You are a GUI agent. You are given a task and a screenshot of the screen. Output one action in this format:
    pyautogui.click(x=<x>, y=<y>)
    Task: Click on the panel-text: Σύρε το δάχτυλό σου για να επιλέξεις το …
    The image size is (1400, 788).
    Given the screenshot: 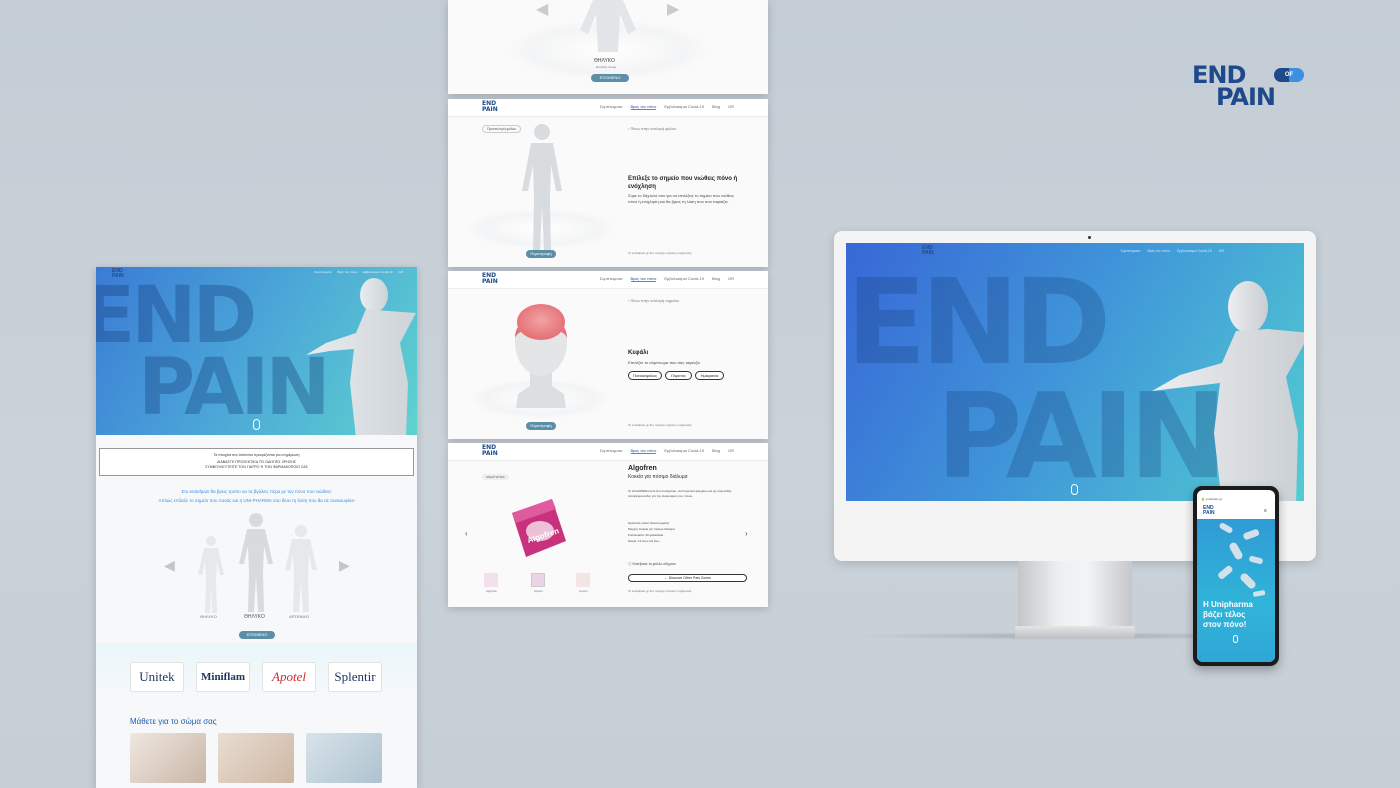 What is the action you would take?
    pyautogui.click(x=681, y=198)
    